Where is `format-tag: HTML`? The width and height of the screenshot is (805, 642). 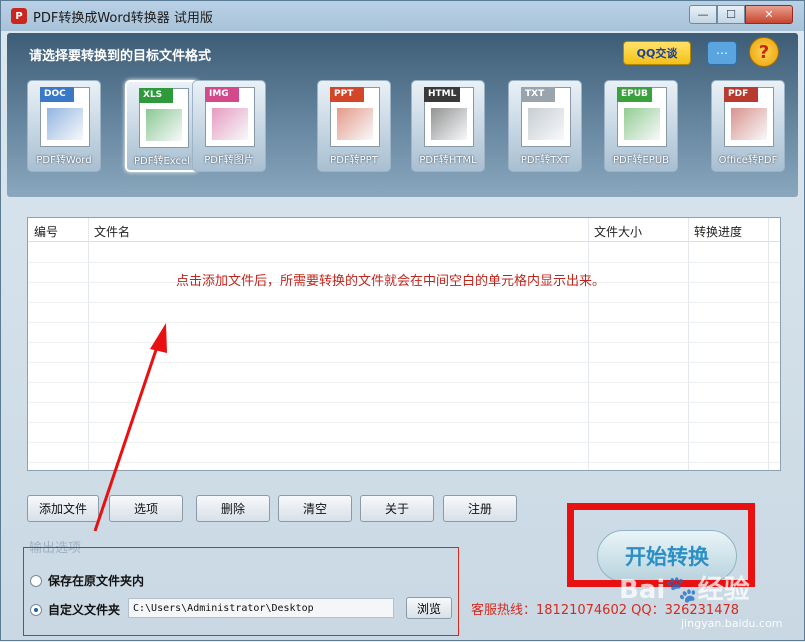 format-tag: HTML is located at coordinates (442, 94).